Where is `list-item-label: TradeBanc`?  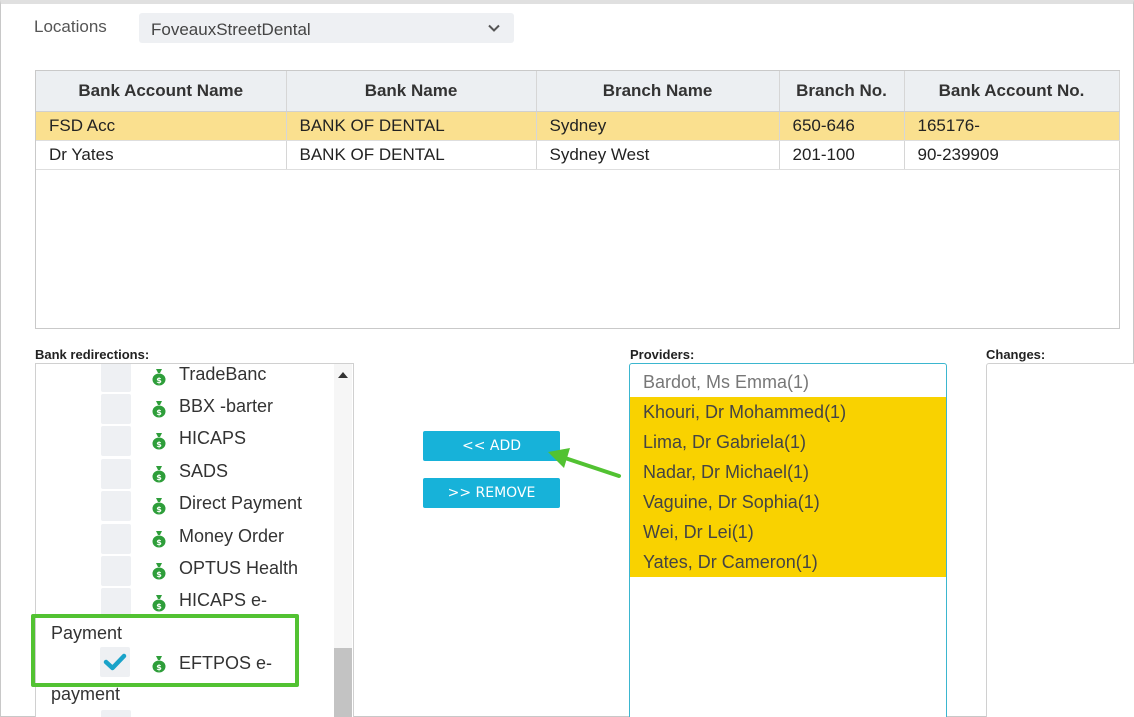
list-item-label: TradeBanc is located at coordinates (223, 374).